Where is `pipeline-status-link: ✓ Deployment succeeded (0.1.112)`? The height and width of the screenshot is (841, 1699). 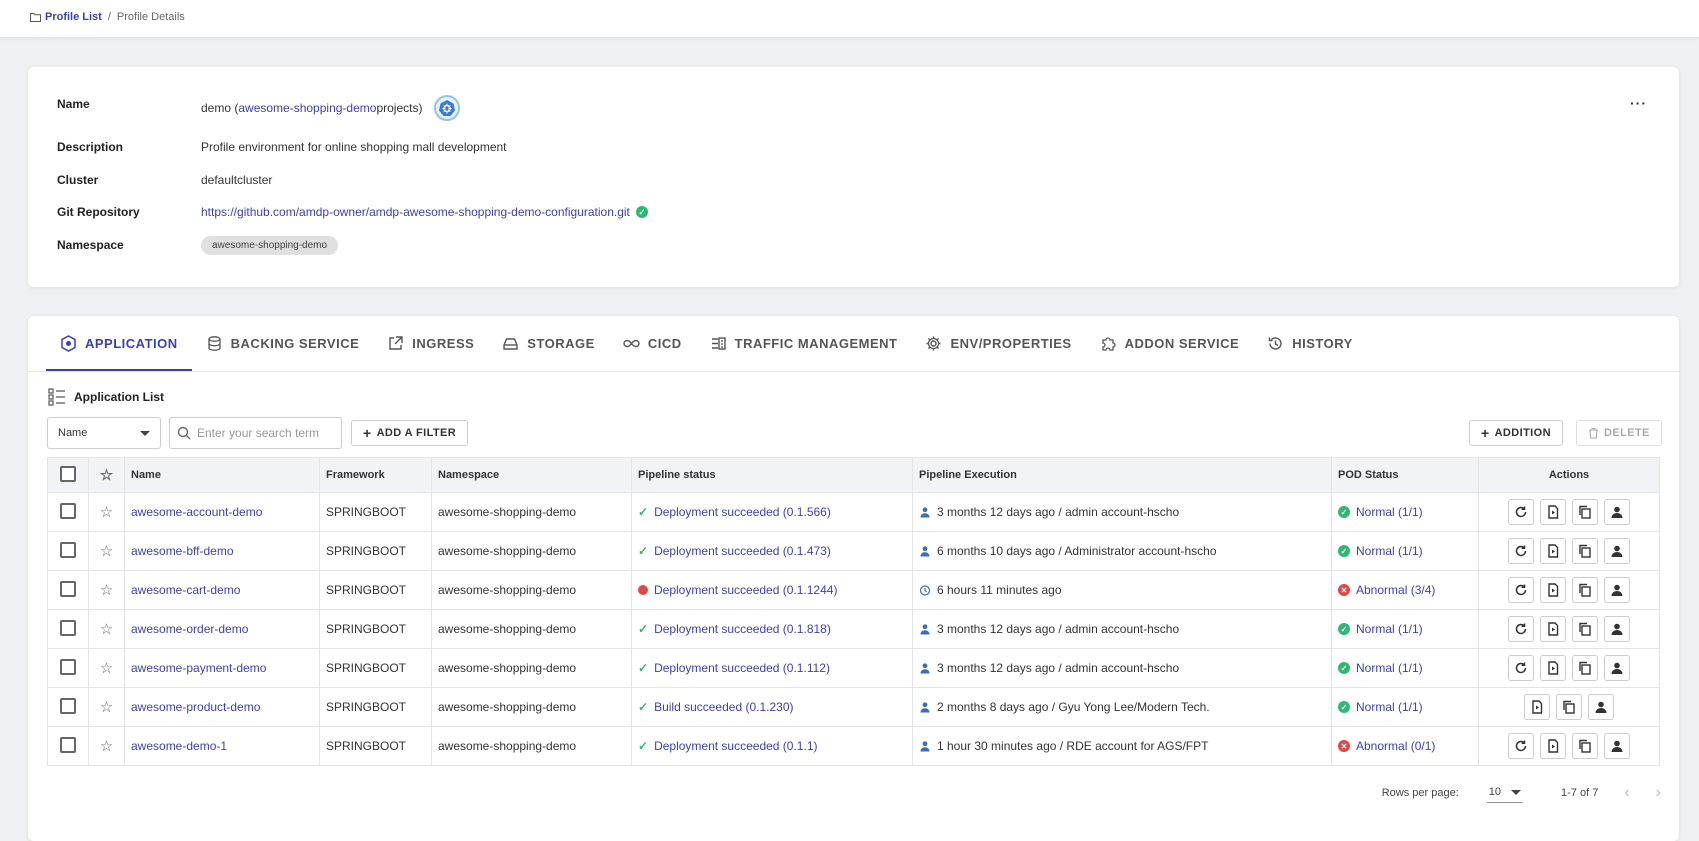 pipeline-status-link: ✓ Deployment succeeded (0.1.112) is located at coordinates (772, 668).